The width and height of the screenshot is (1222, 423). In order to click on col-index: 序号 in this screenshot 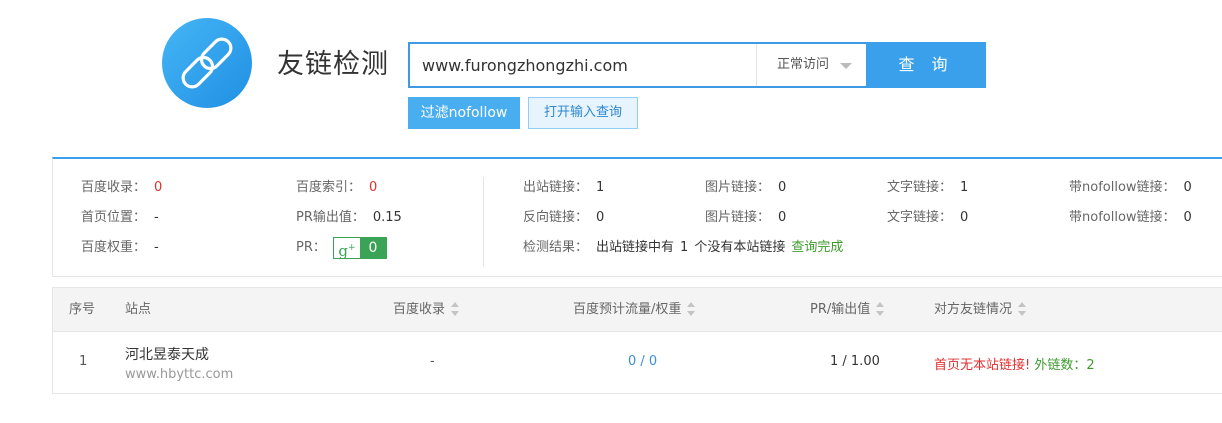, I will do `click(82, 309)`.